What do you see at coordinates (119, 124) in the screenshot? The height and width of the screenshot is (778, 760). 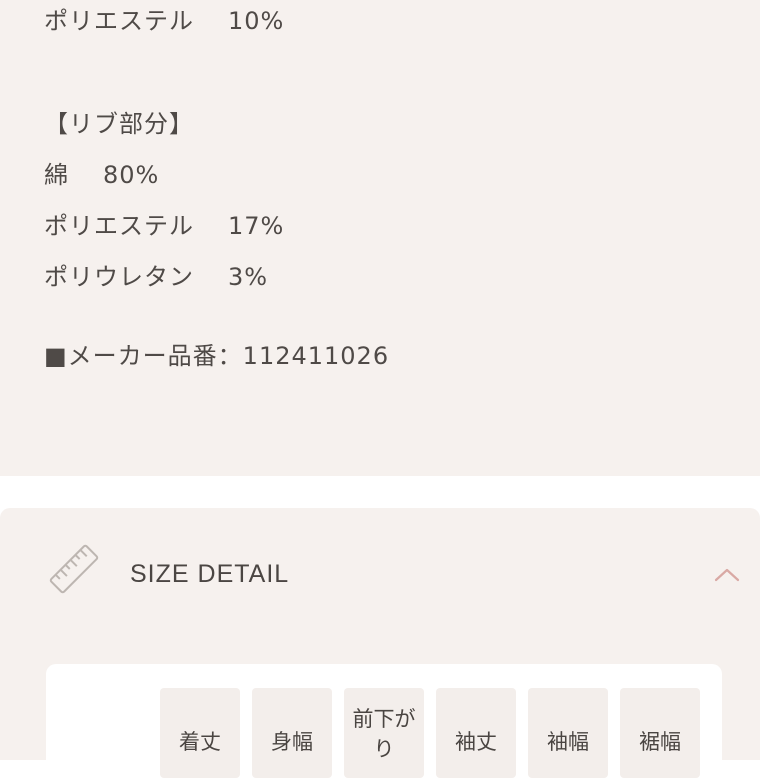 I see `rib-heading: 【リブ部分】` at bounding box center [119, 124].